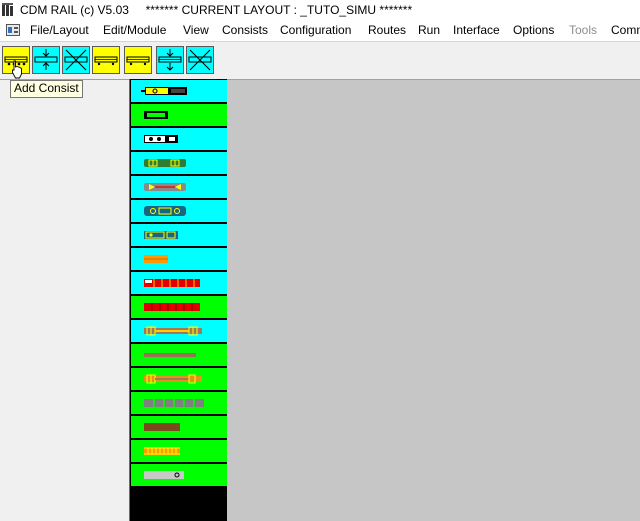 Image resolution: width=640 pixels, height=521 pixels. I want to click on palette-item-car-orange-yellow, so click(179, 379).